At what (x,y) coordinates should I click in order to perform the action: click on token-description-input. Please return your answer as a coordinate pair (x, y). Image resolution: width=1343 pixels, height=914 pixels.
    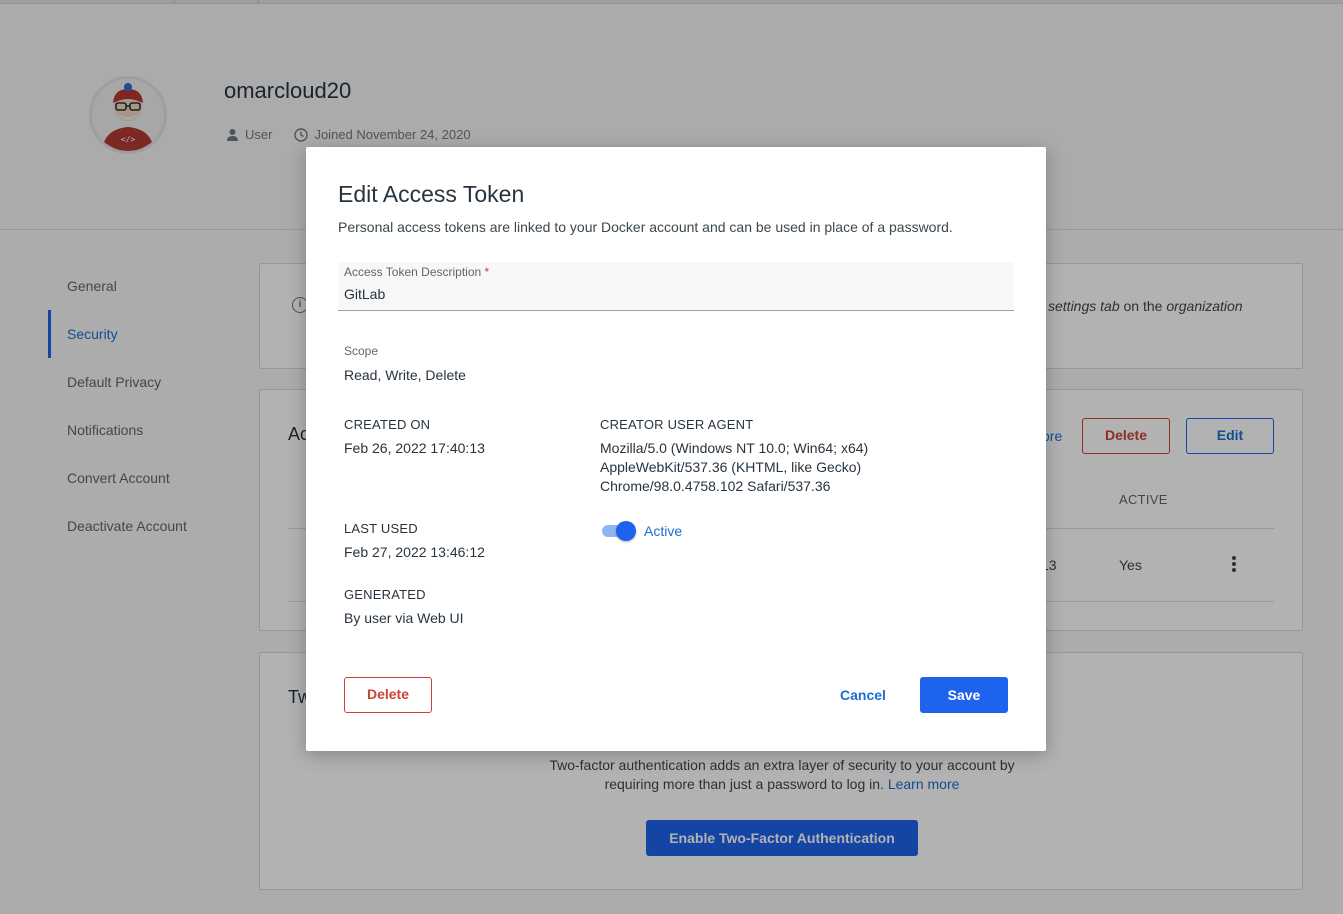
    Looking at the image, I should click on (674, 294).